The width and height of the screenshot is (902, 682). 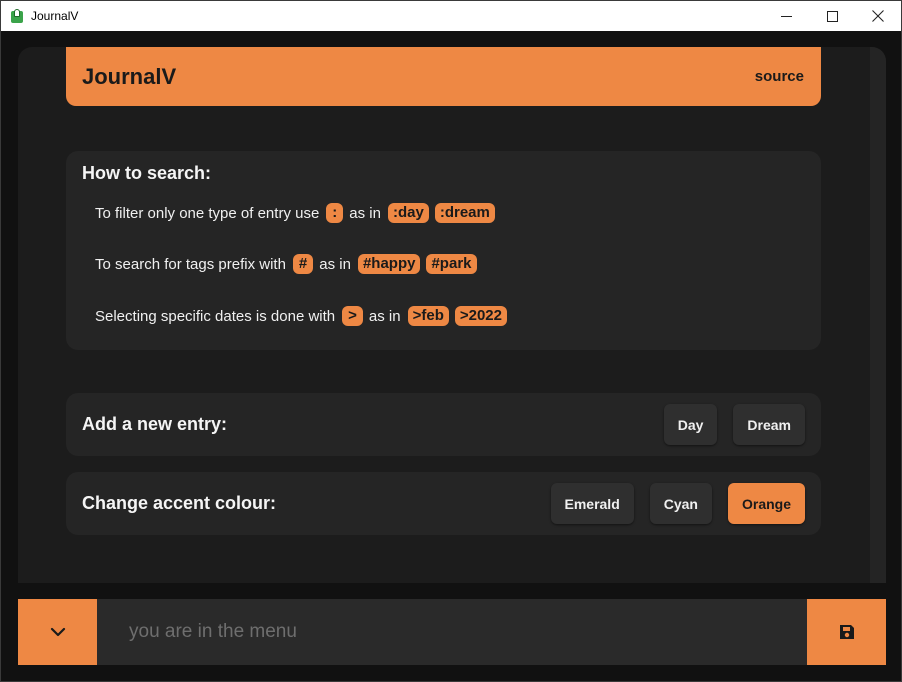 I want to click on scrollbar, so click(x=878, y=315).